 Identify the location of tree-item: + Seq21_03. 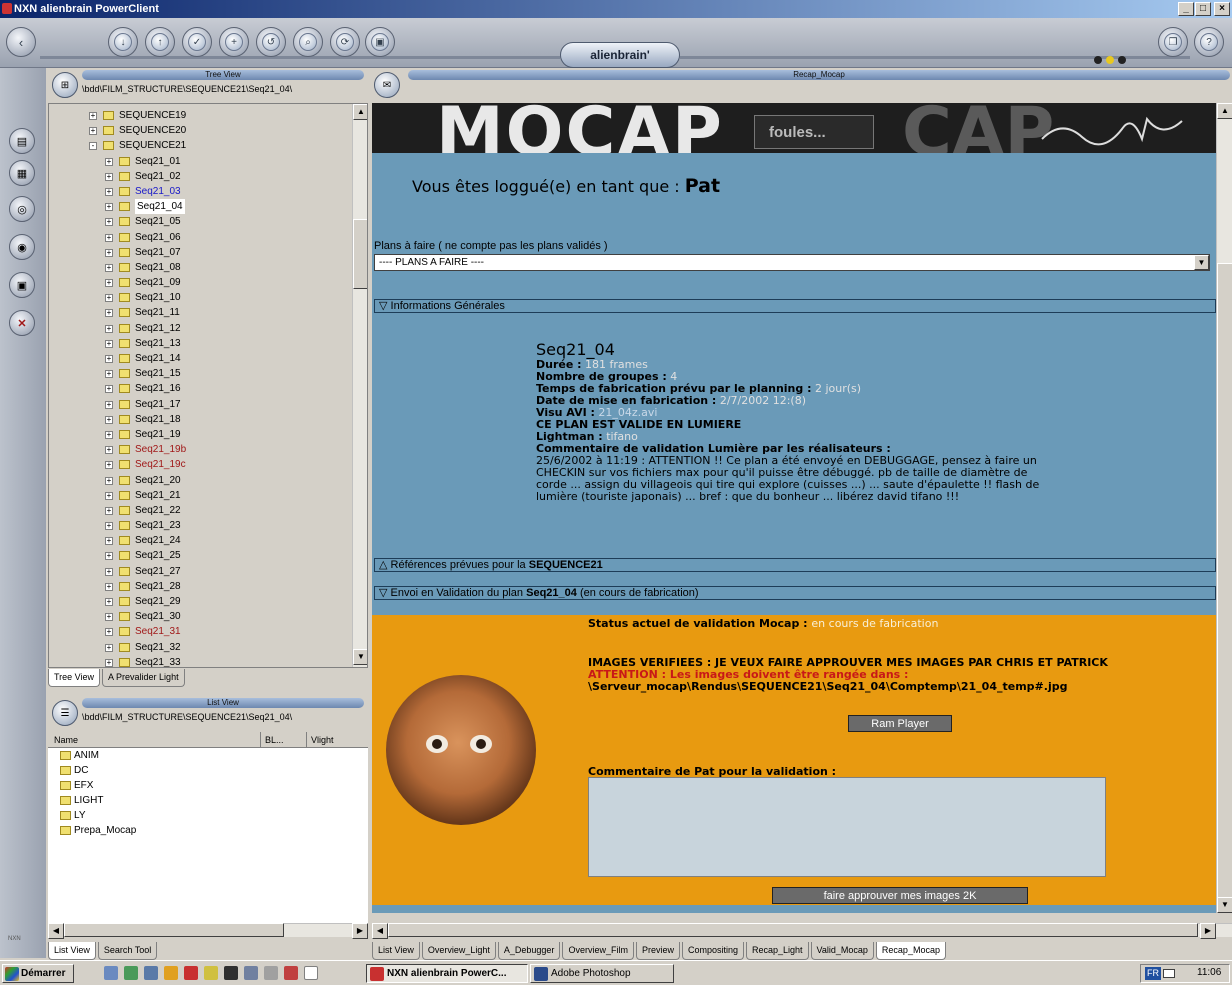
(199, 191).